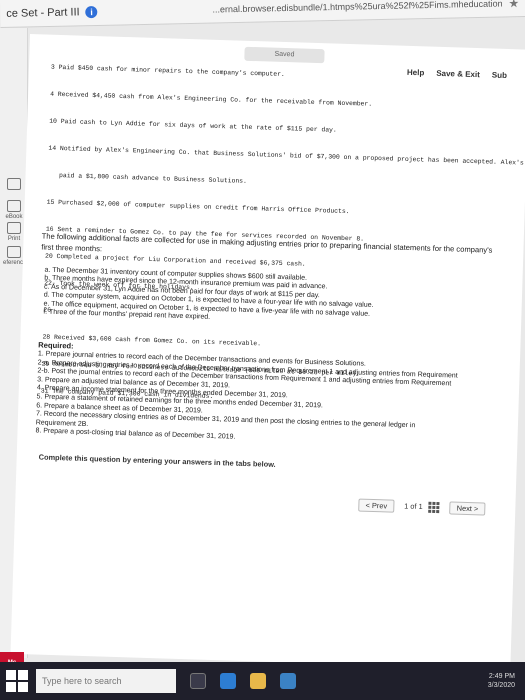 This screenshot has height=700, width=525. What do you see at coordinates (43, 13) in the screenshot?
I see `tab-title: ce Set - Part III` at bounding box center [43, 13].